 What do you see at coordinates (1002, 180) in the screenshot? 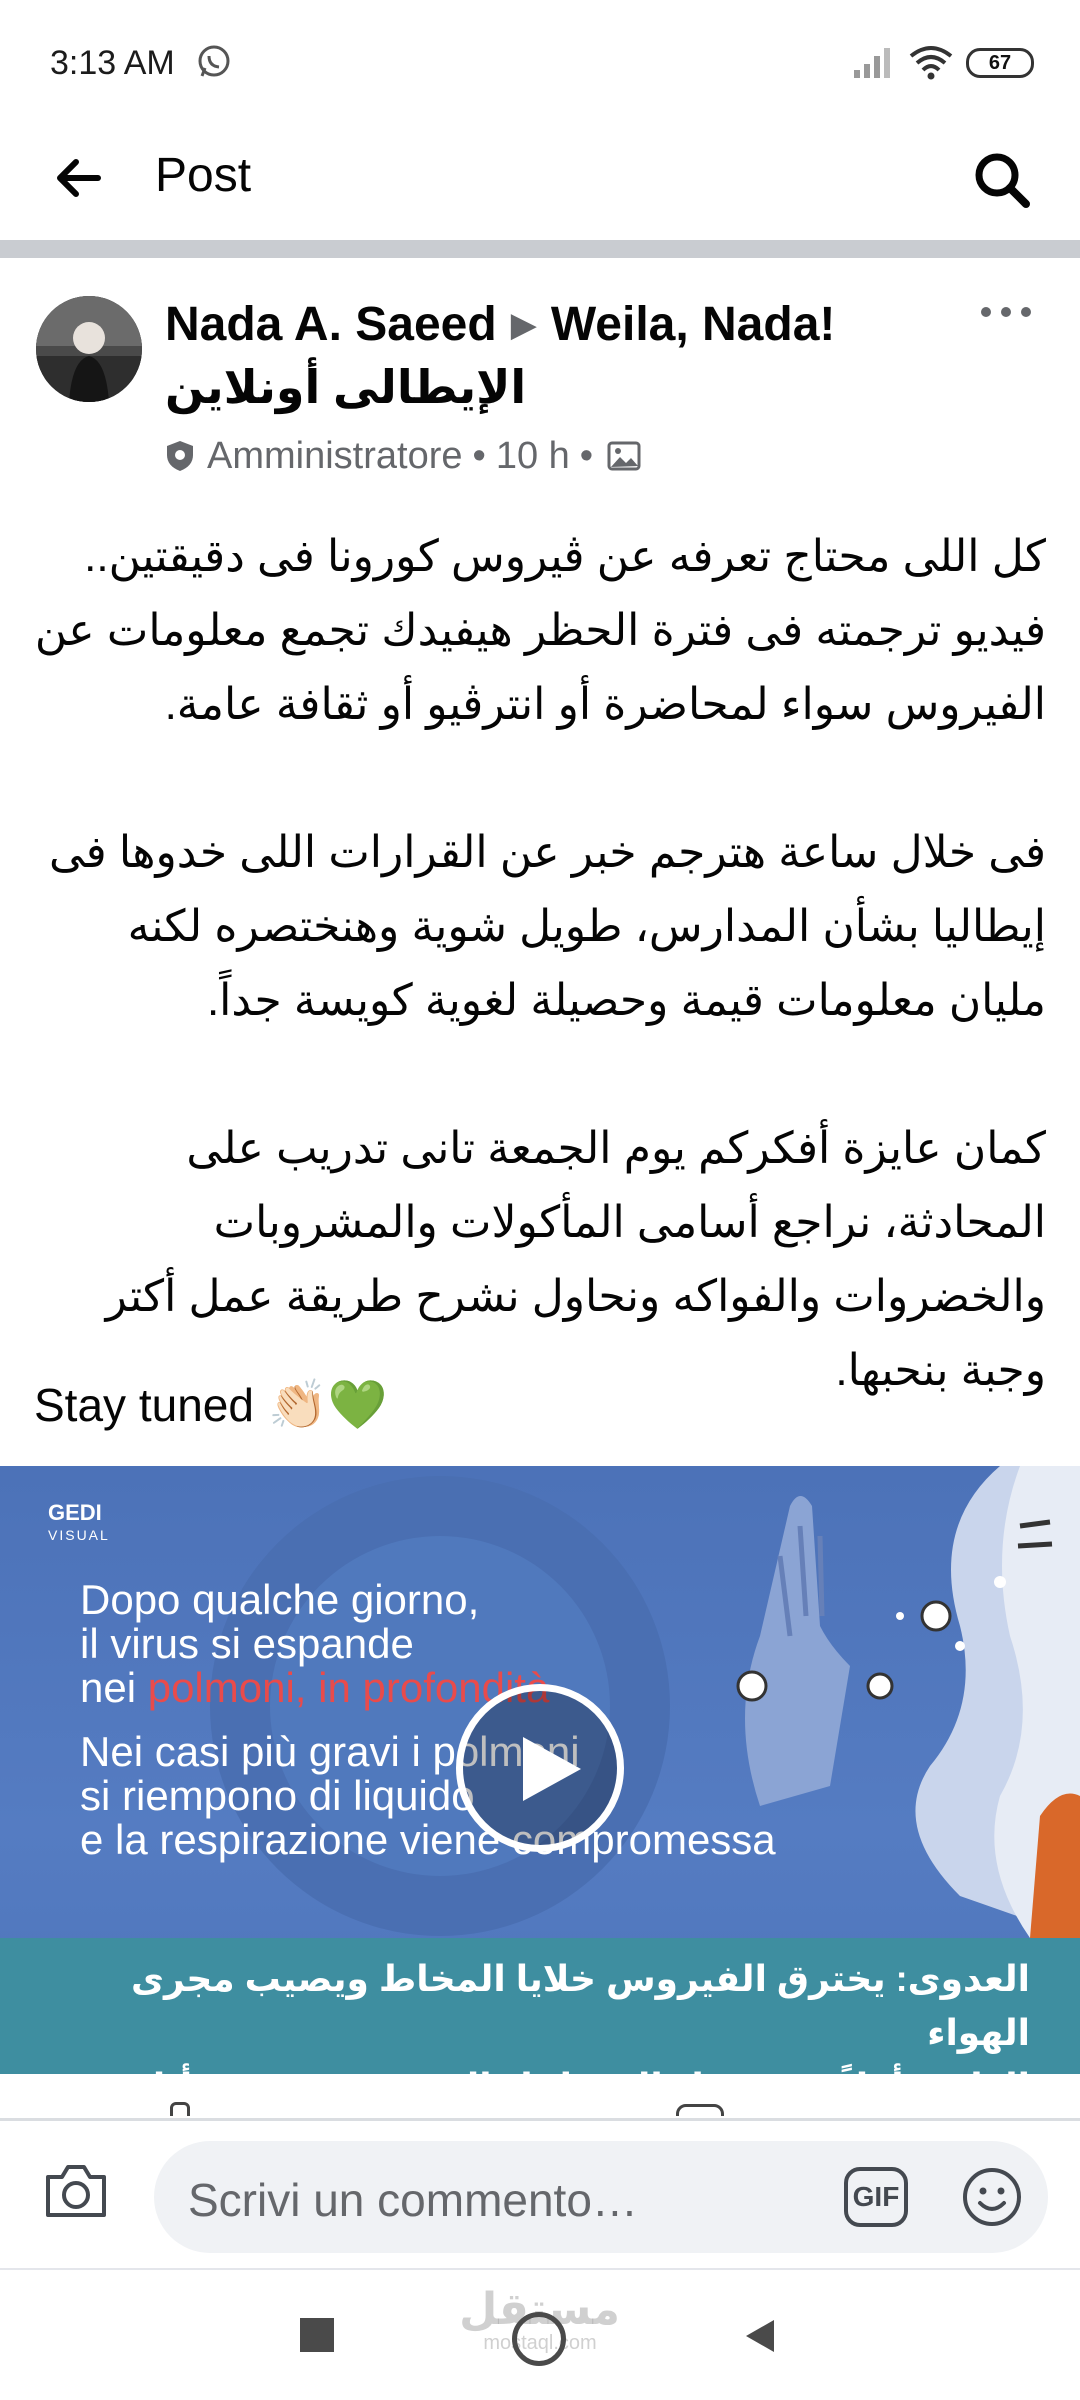
I see `search-icon` at bounding box center [1002, 180].